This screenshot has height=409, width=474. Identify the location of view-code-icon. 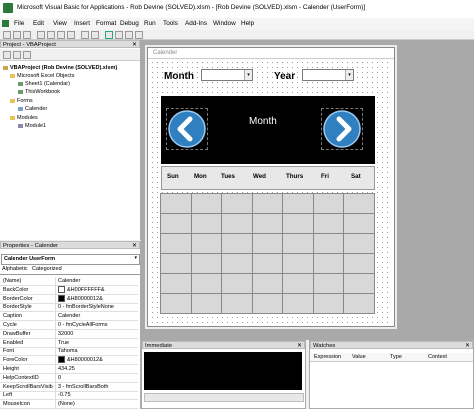
(7, 55).